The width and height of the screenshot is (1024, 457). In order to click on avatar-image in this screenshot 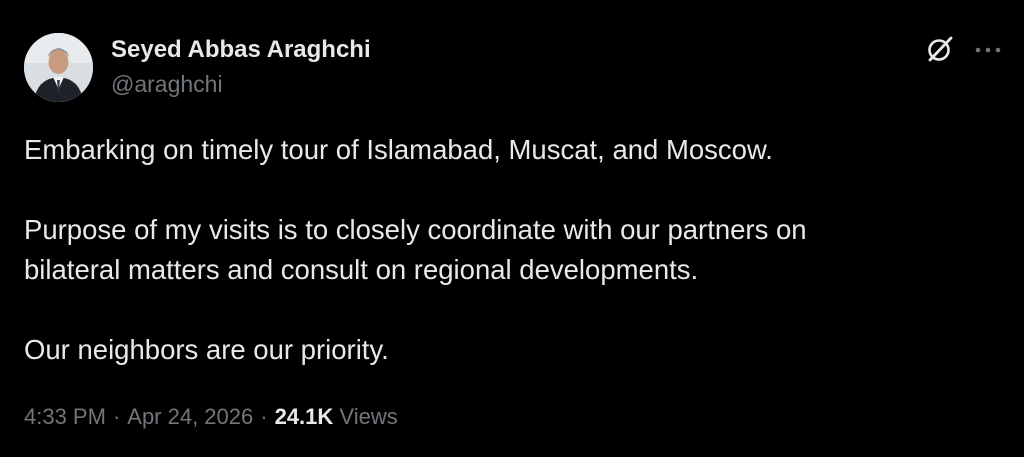, I will do `click(58, 67)`.